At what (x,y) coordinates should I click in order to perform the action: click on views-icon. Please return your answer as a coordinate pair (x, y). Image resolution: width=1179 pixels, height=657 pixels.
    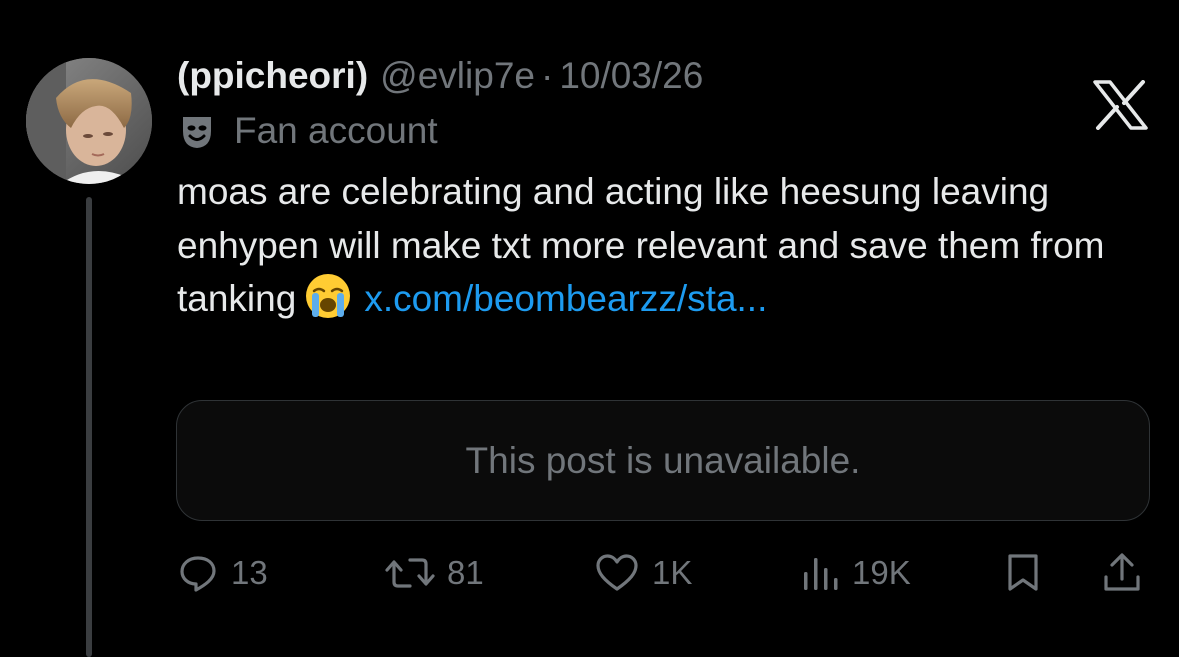
    Looking at the image, I should click on (821, 574).